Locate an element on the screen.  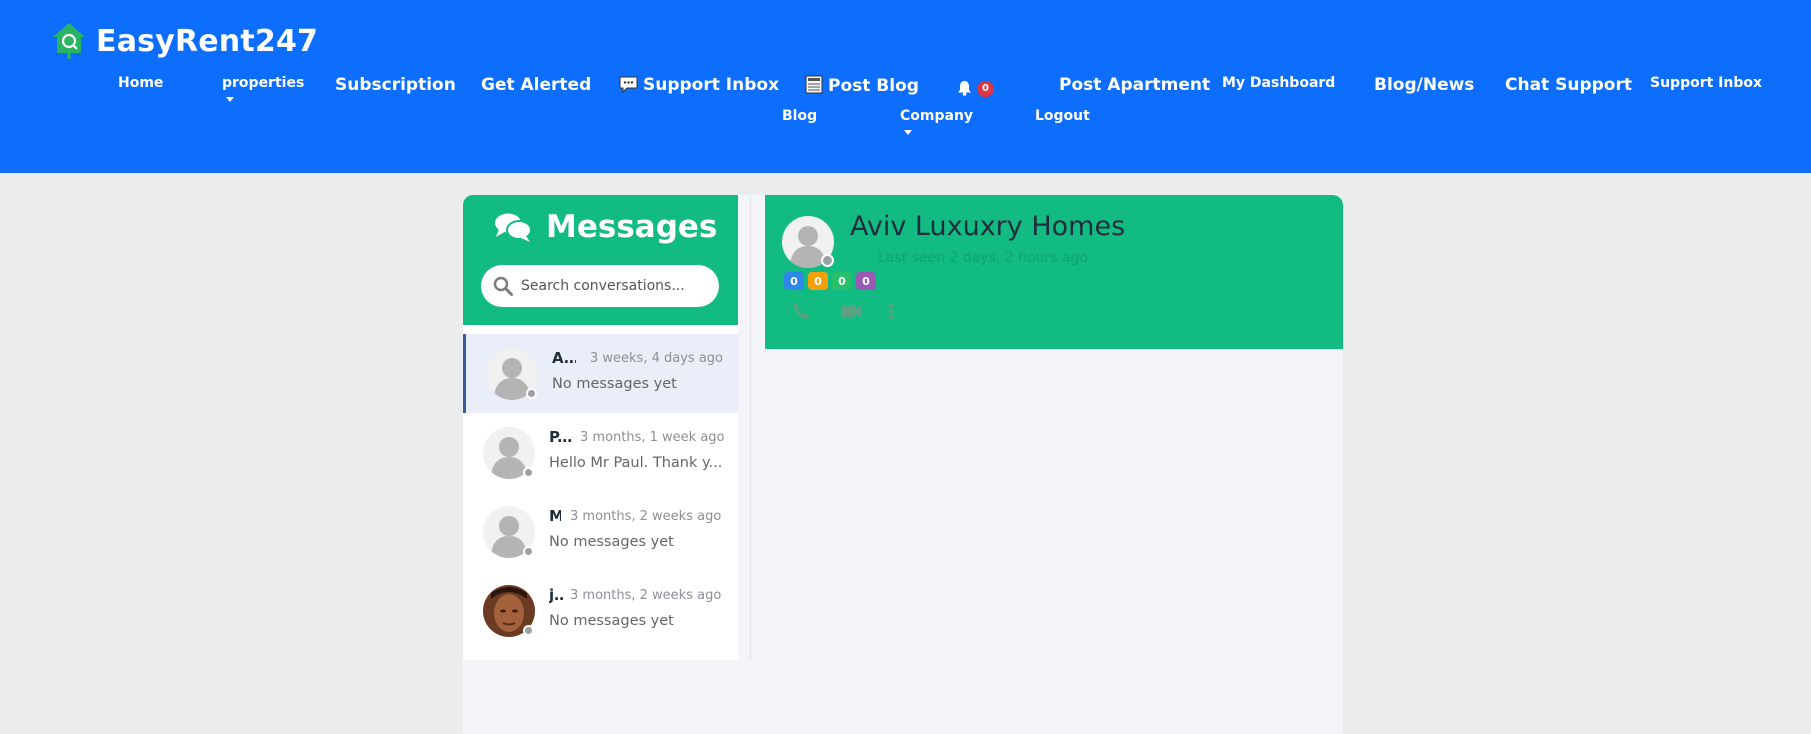
brand: EasyRent247 is located at coordinates (185, 41).